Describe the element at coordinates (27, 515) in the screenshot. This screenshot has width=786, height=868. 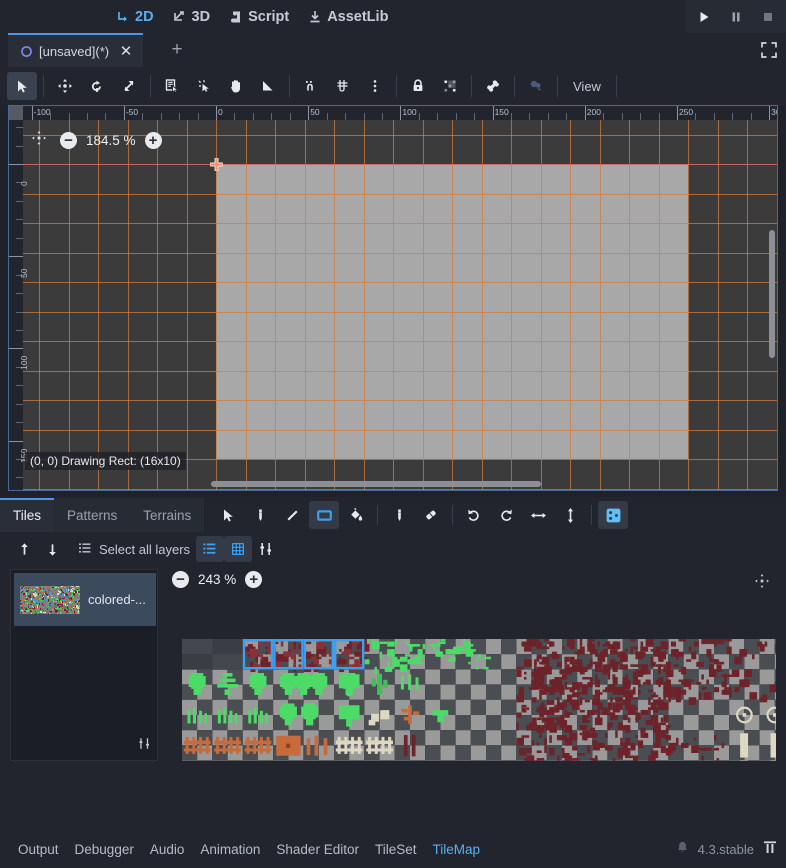
I see `tab-tiles: Tiles` at that location.